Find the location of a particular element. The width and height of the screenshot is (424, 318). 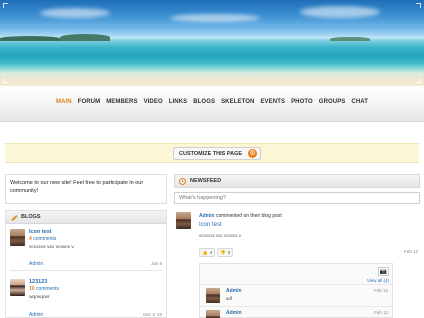

blog-excerpt: wqrwqrwr is located at coordinates (39, 297).